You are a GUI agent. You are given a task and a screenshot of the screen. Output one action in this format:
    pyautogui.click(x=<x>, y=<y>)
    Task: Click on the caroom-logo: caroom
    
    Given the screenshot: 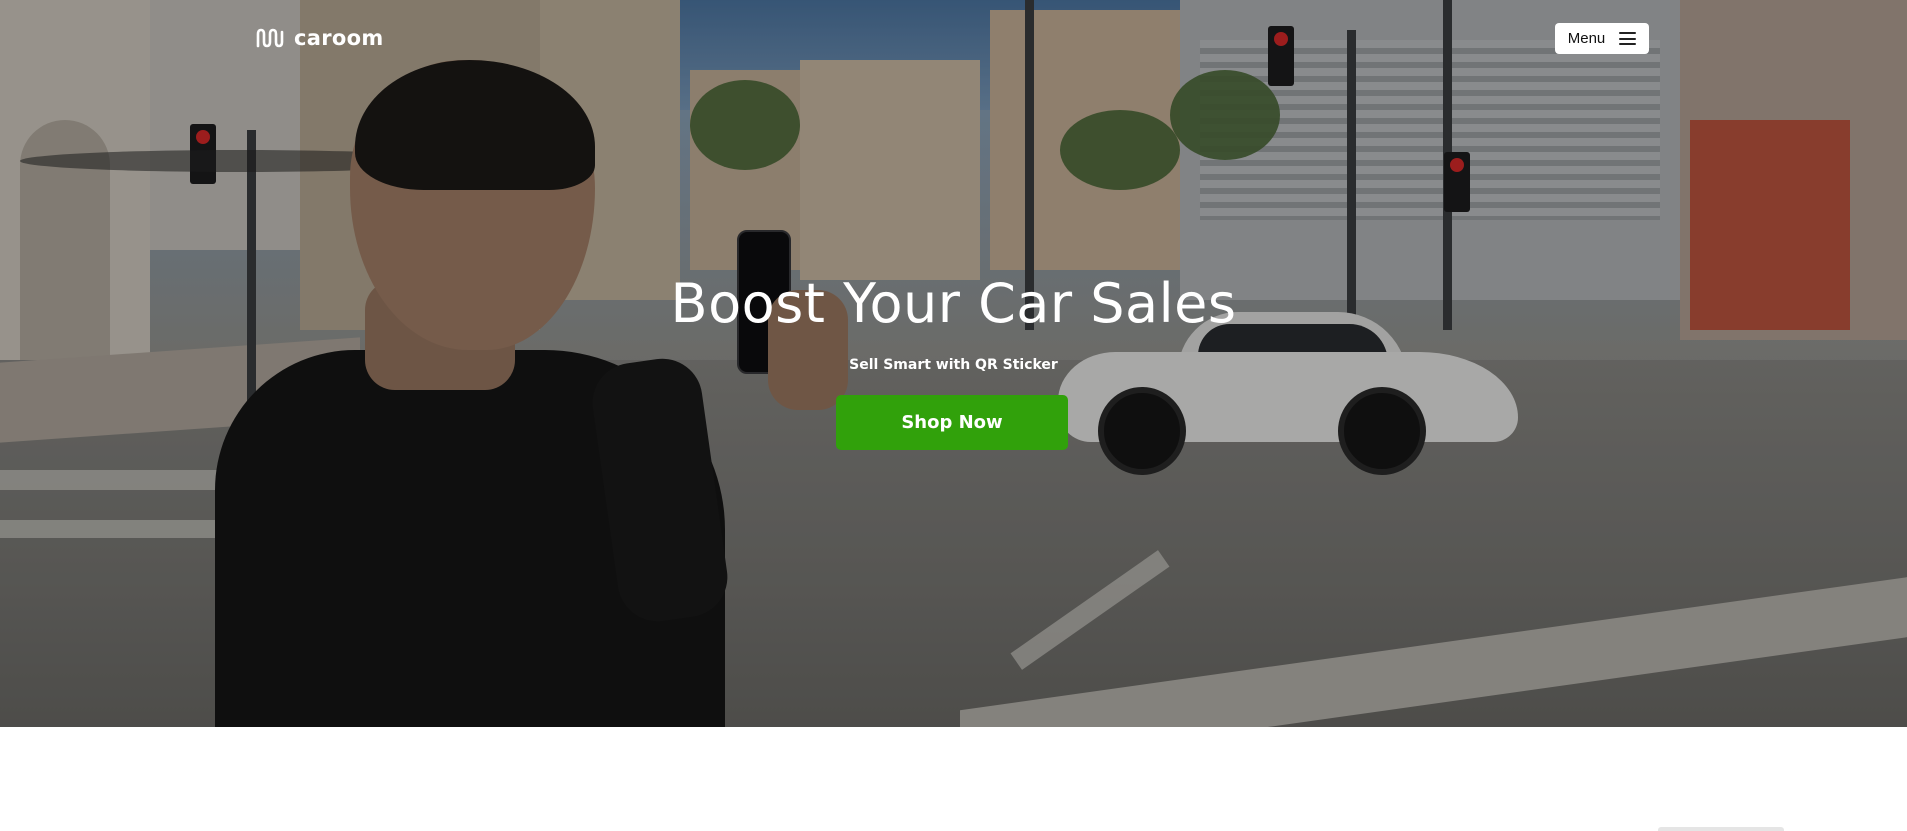 What is the action you would take?
    pyautogui.click(x=320, y=38)
    